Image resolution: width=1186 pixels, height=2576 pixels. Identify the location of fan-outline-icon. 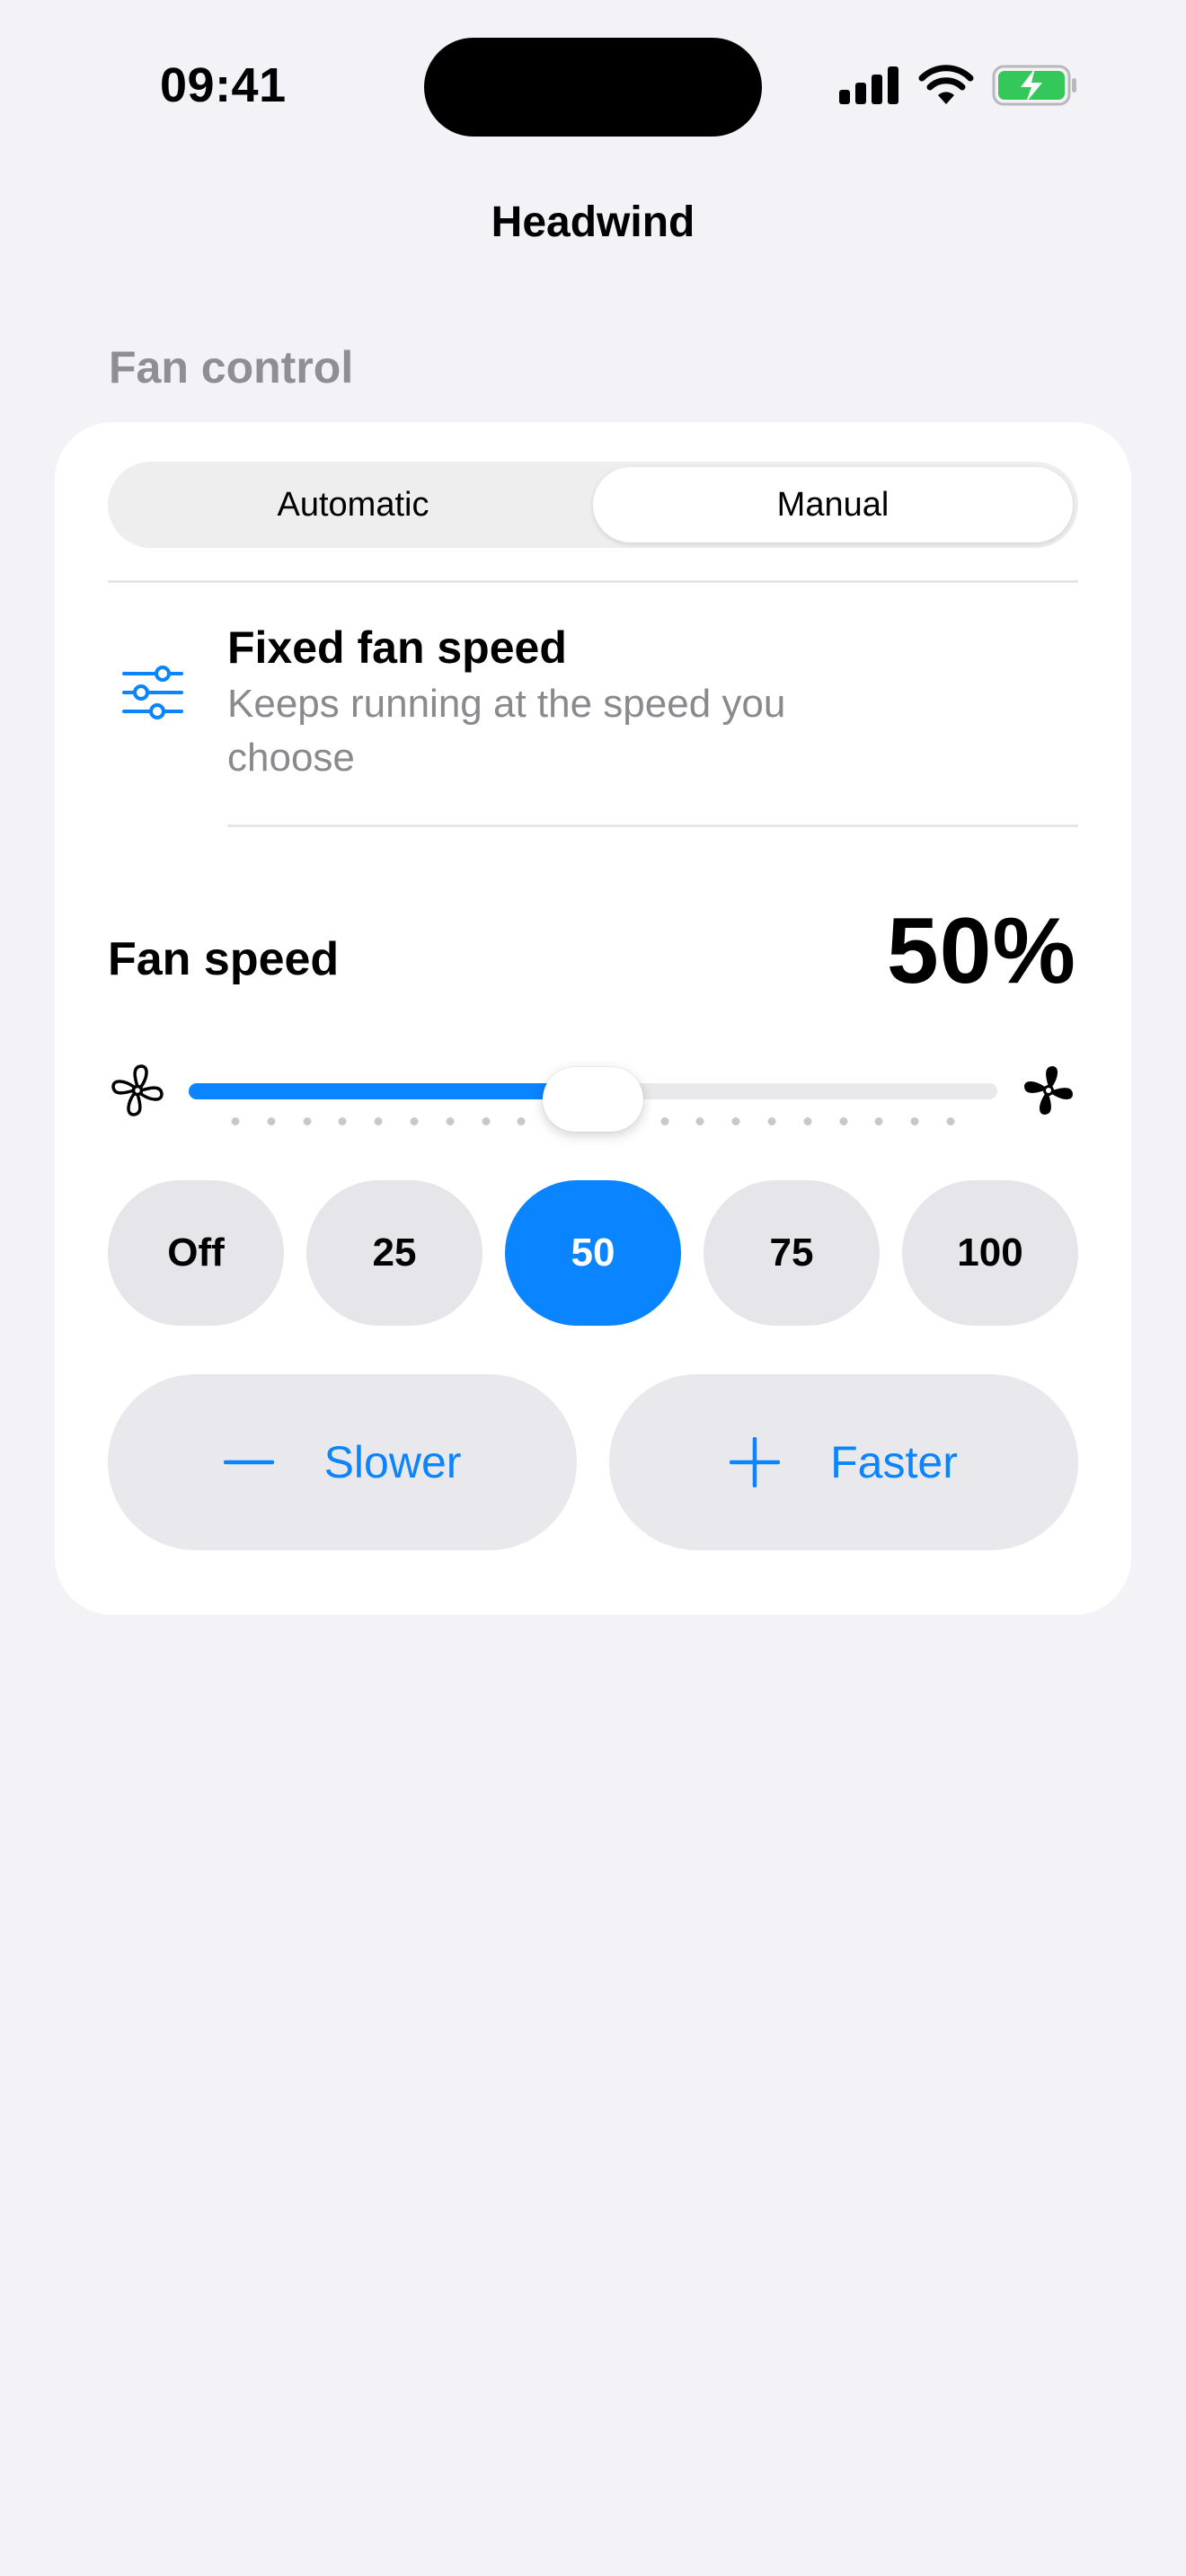
(137, 1090).